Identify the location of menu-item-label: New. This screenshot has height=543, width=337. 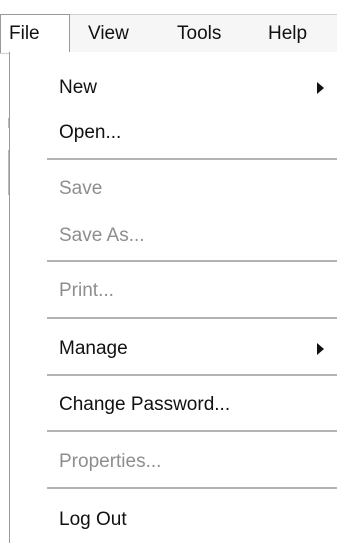
(78, 87).